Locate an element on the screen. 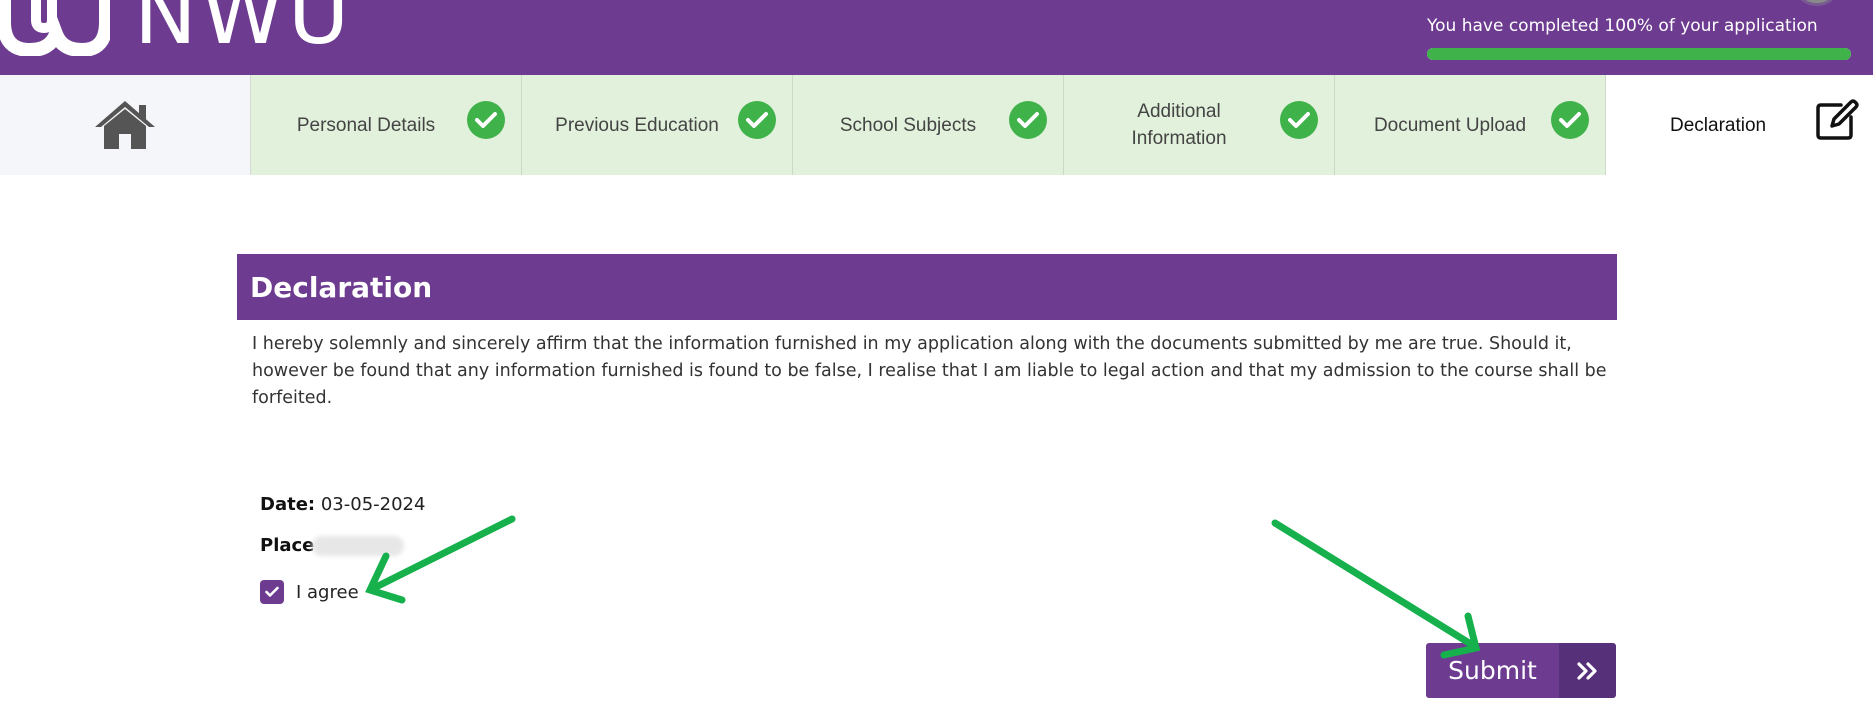 The width and height of the screenshot is (1873, 722). submit-button: Submit is located at coordinates (1521, 670).